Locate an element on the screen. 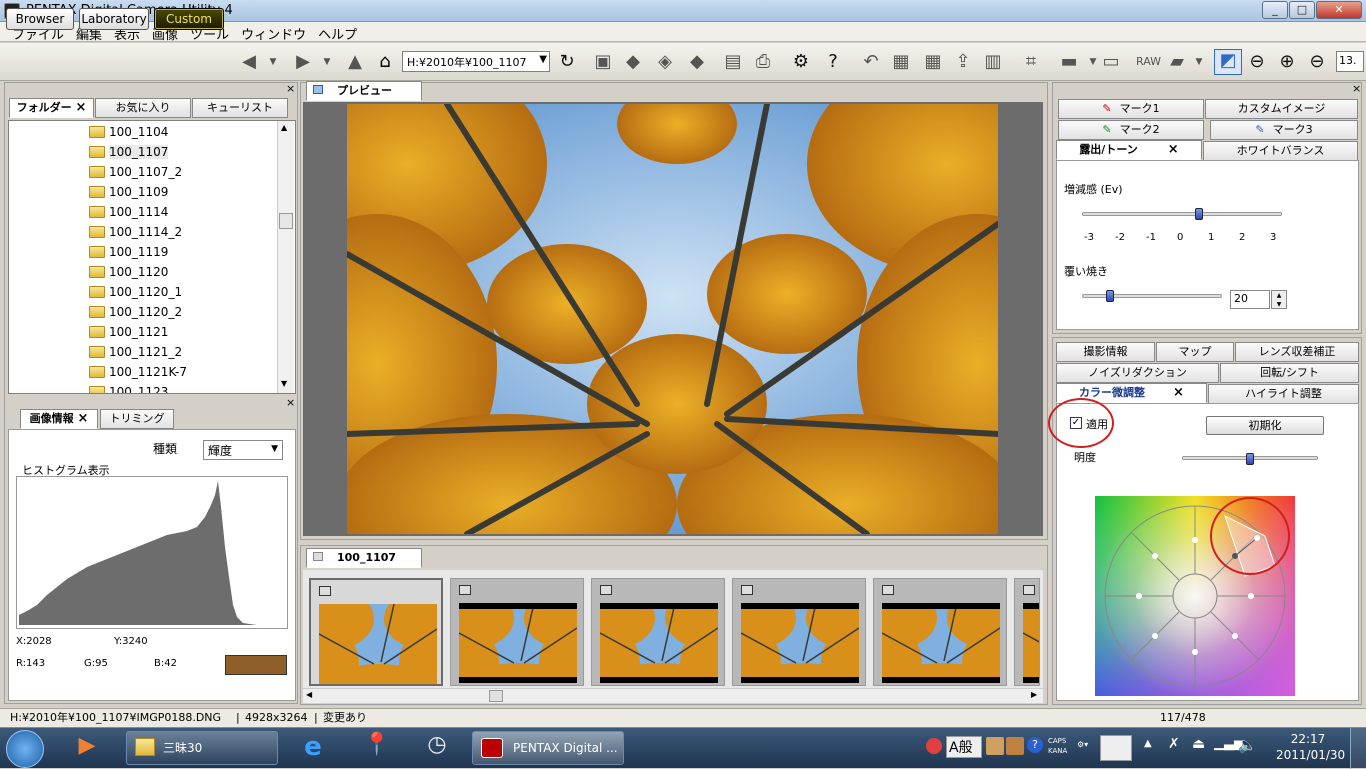 The width and height of the screenshot is (1366, 769). crop-icon: ⌗ is located at coordinates (1031, 62).